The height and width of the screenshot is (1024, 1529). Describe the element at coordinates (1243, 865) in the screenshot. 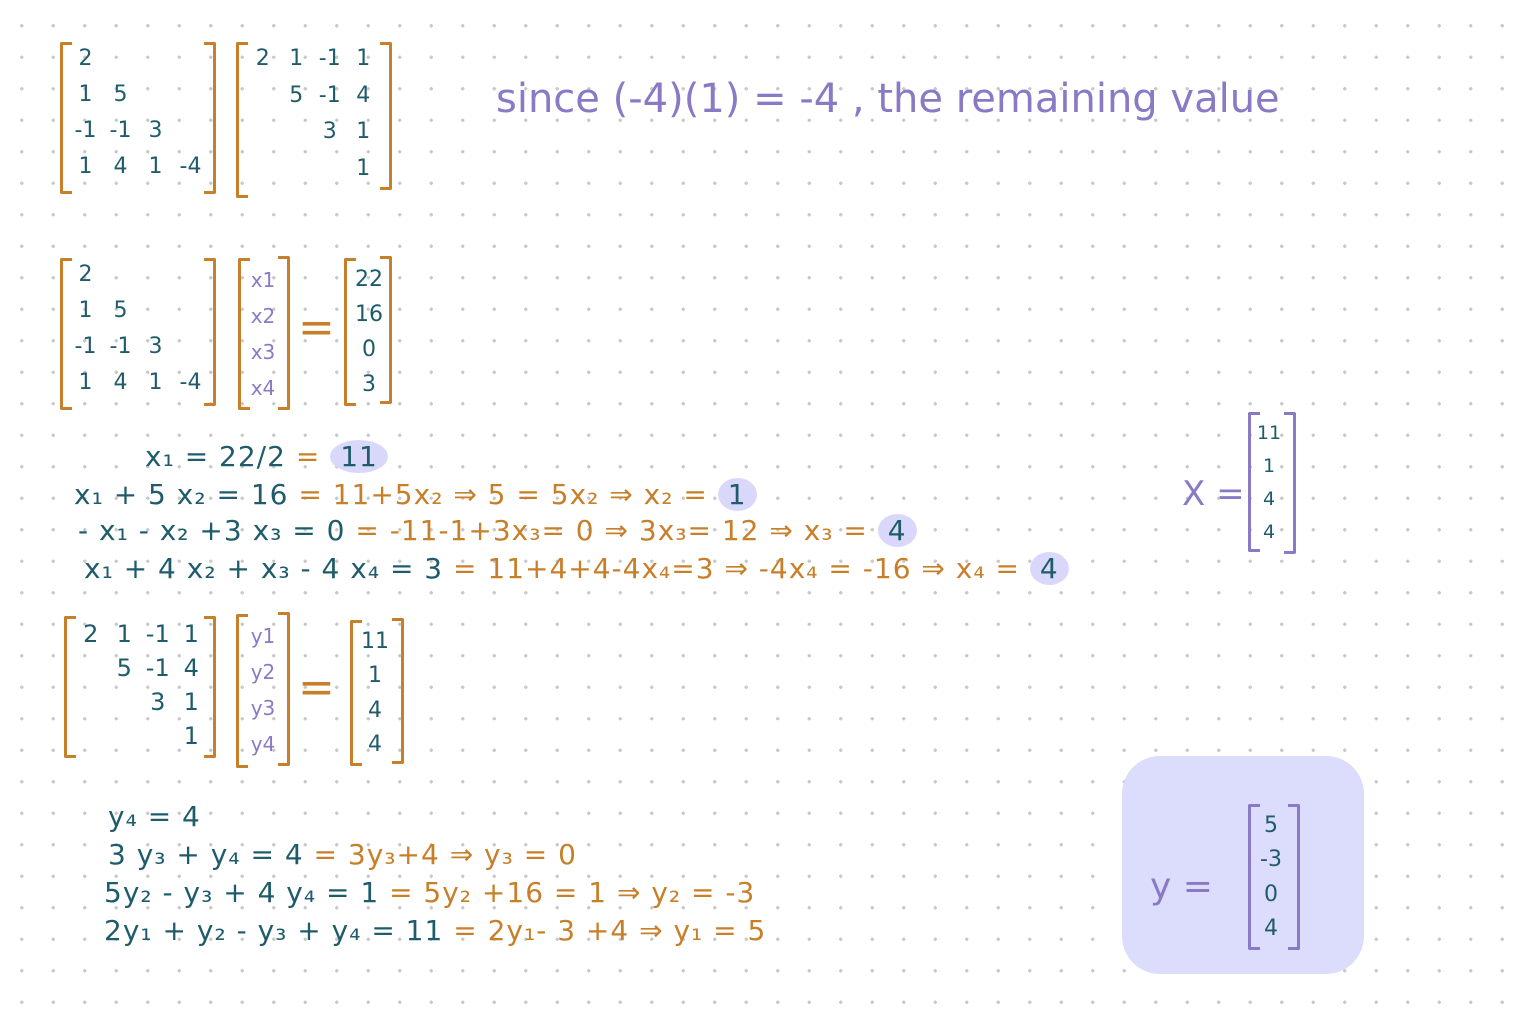

I see `y-result-highlight-box` at that location.